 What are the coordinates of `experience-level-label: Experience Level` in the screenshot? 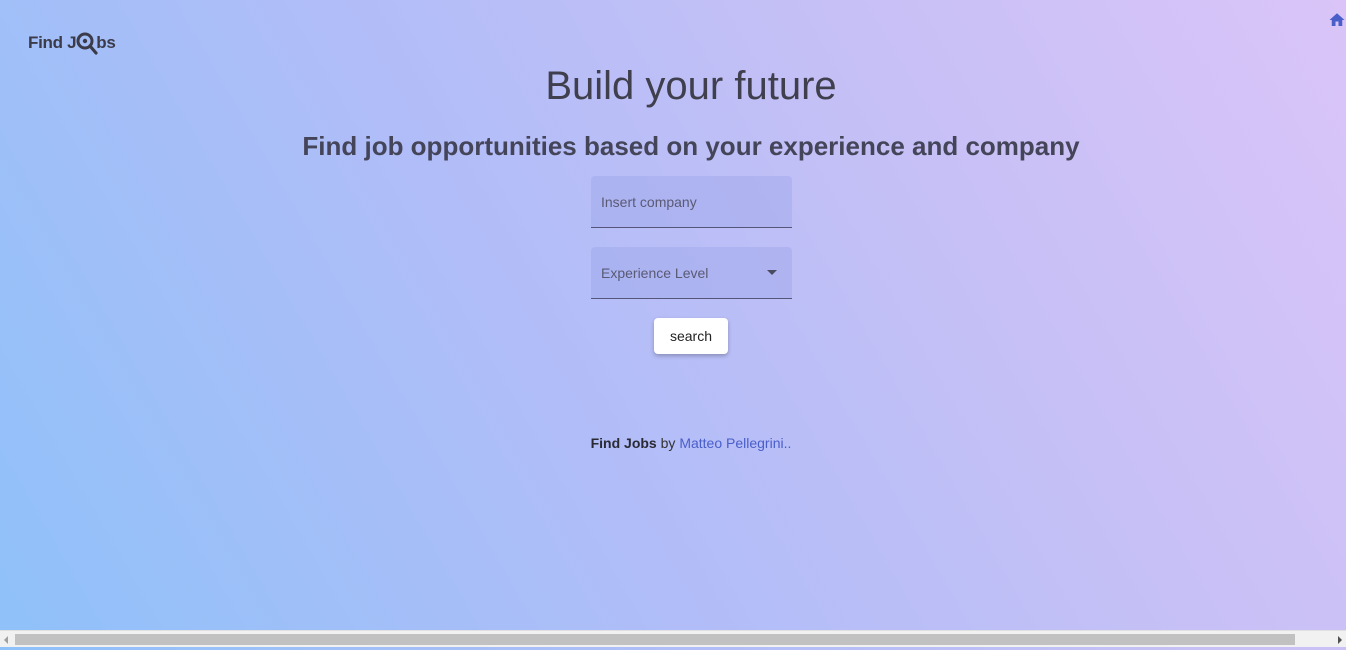 It's located at (655, 272).